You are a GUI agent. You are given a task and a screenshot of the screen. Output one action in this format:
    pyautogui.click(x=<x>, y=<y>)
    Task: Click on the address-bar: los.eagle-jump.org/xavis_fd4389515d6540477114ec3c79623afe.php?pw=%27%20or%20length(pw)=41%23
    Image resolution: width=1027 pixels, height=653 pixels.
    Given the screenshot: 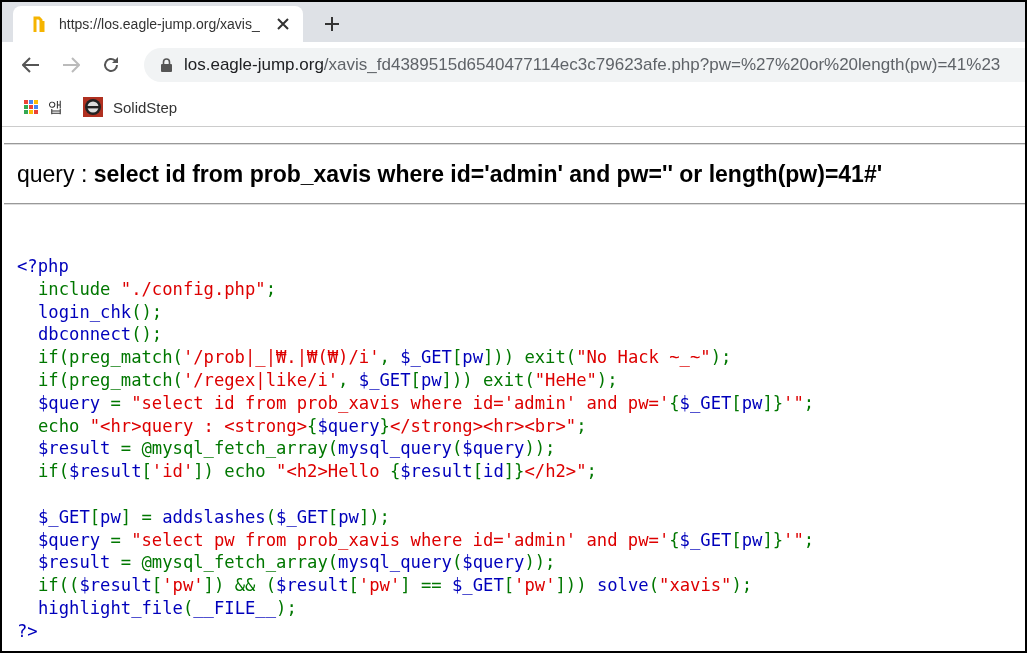 What is the action you would take?
    pyautogui.click(x=584, y=65)
    